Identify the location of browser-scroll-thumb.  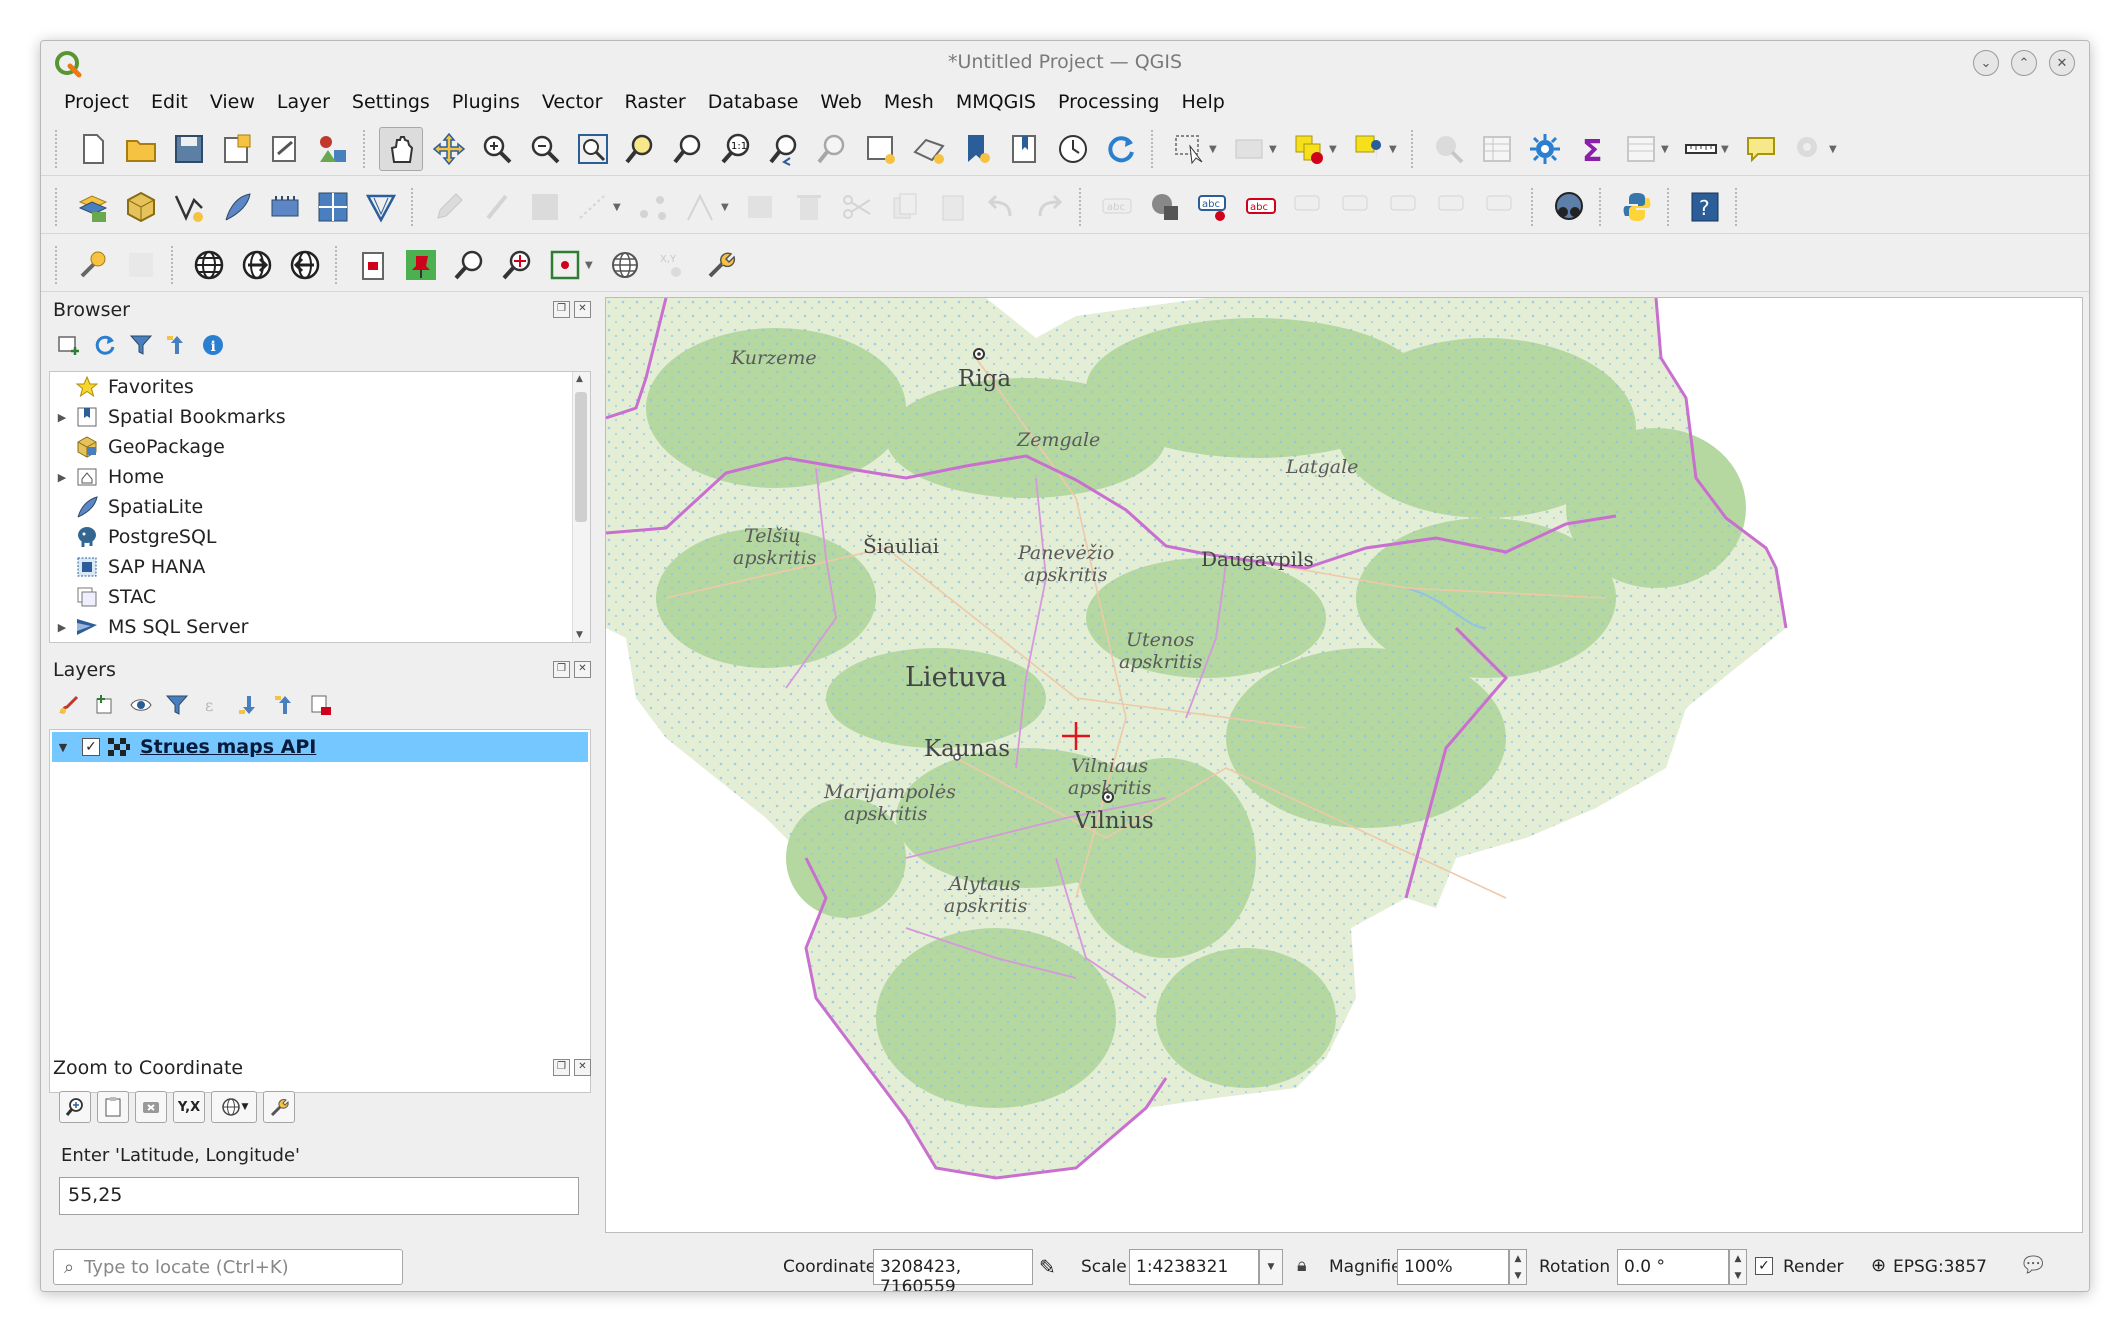
(581, 457).